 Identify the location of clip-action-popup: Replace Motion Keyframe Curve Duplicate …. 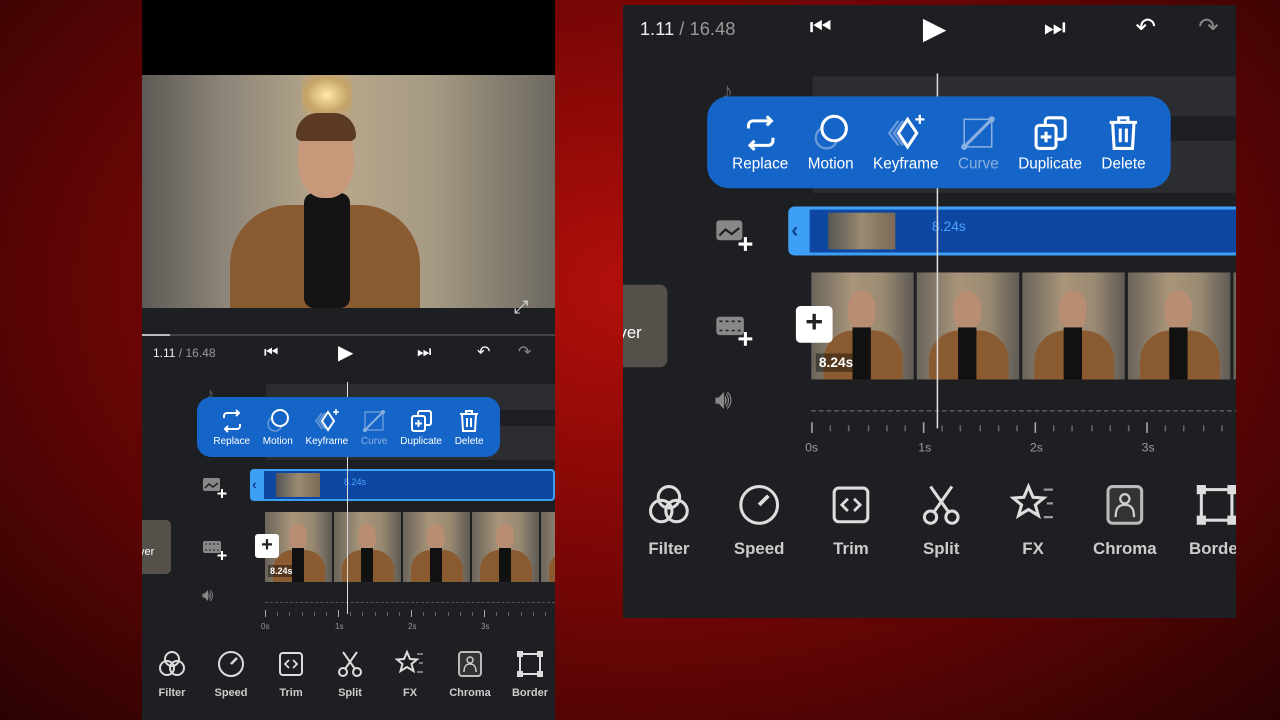
(348, 427).